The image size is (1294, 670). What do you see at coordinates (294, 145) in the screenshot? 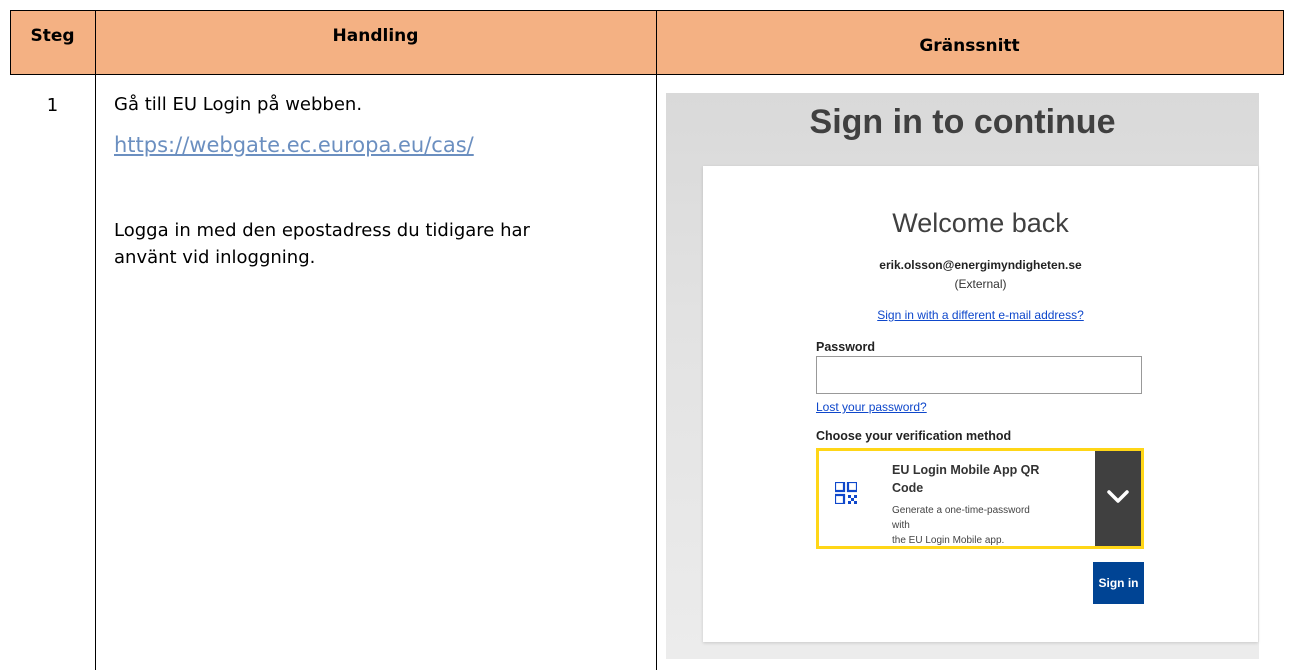
I see `eu-login-link: https://webgate.ec.europa.eu/cas/` at bounding box center [294, 145].